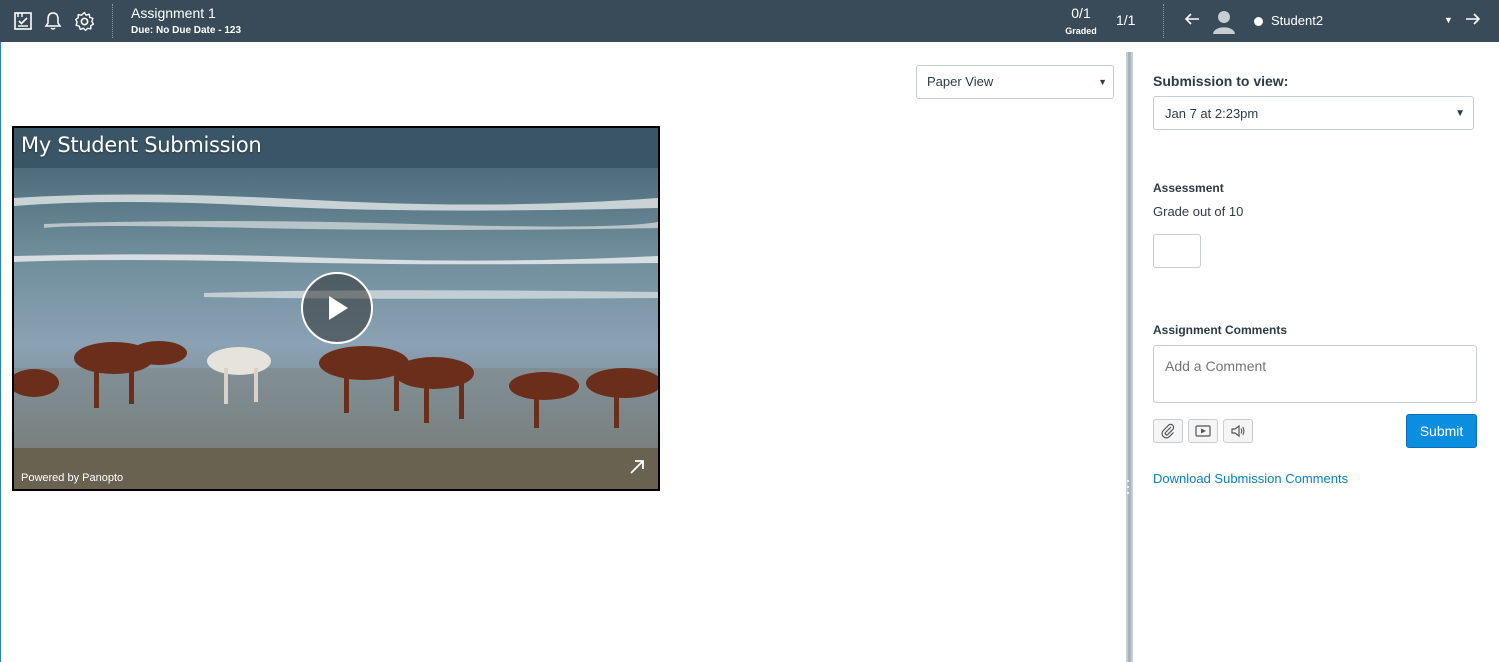 The image size is (1499, 662). What do you see at coordinates (1221, 81) in the screenshot?
I see `submission-to-view-label: Submission to view:` at bounding box center [1221, 81].